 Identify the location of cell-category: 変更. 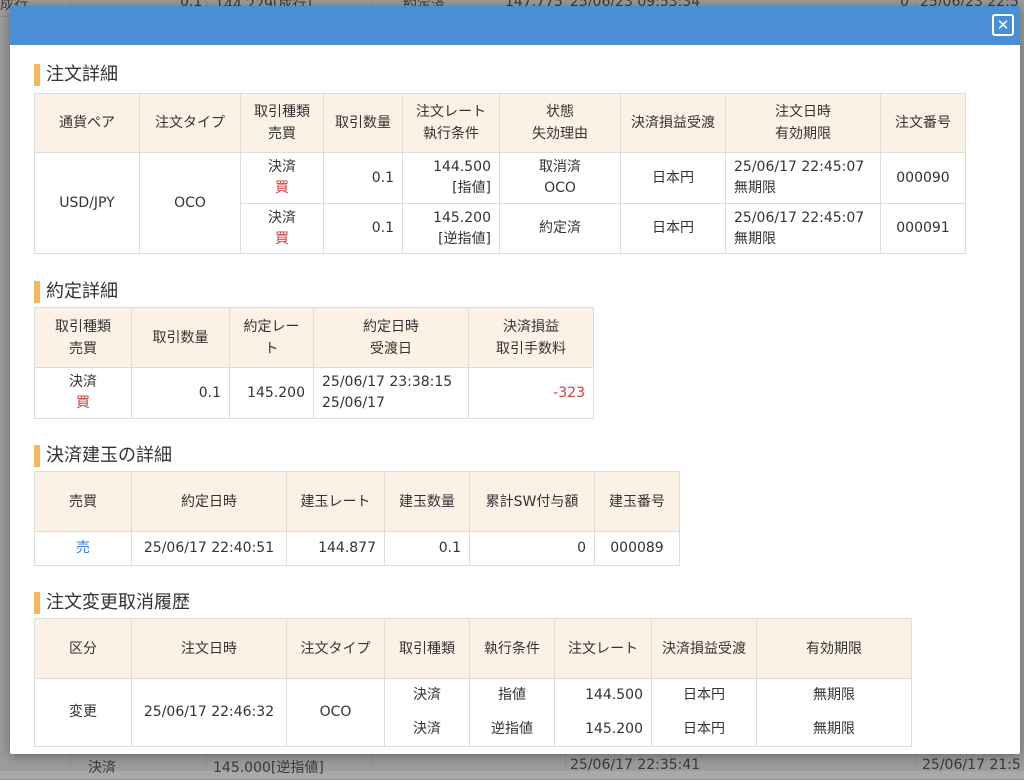
(83, 712).